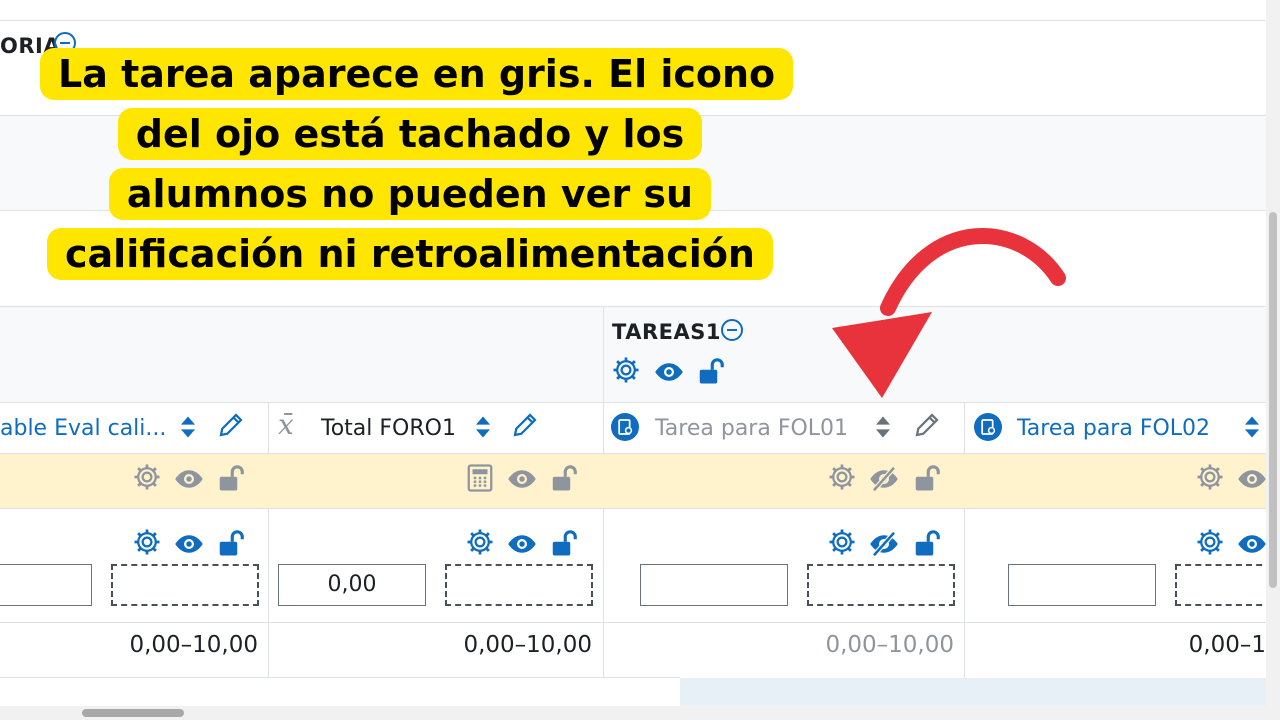 This screenshot has height=720, width=1280. Describe the element at coordinates (633, 713) in the screenshot. I see `horizontal-scrollbar` at that location.